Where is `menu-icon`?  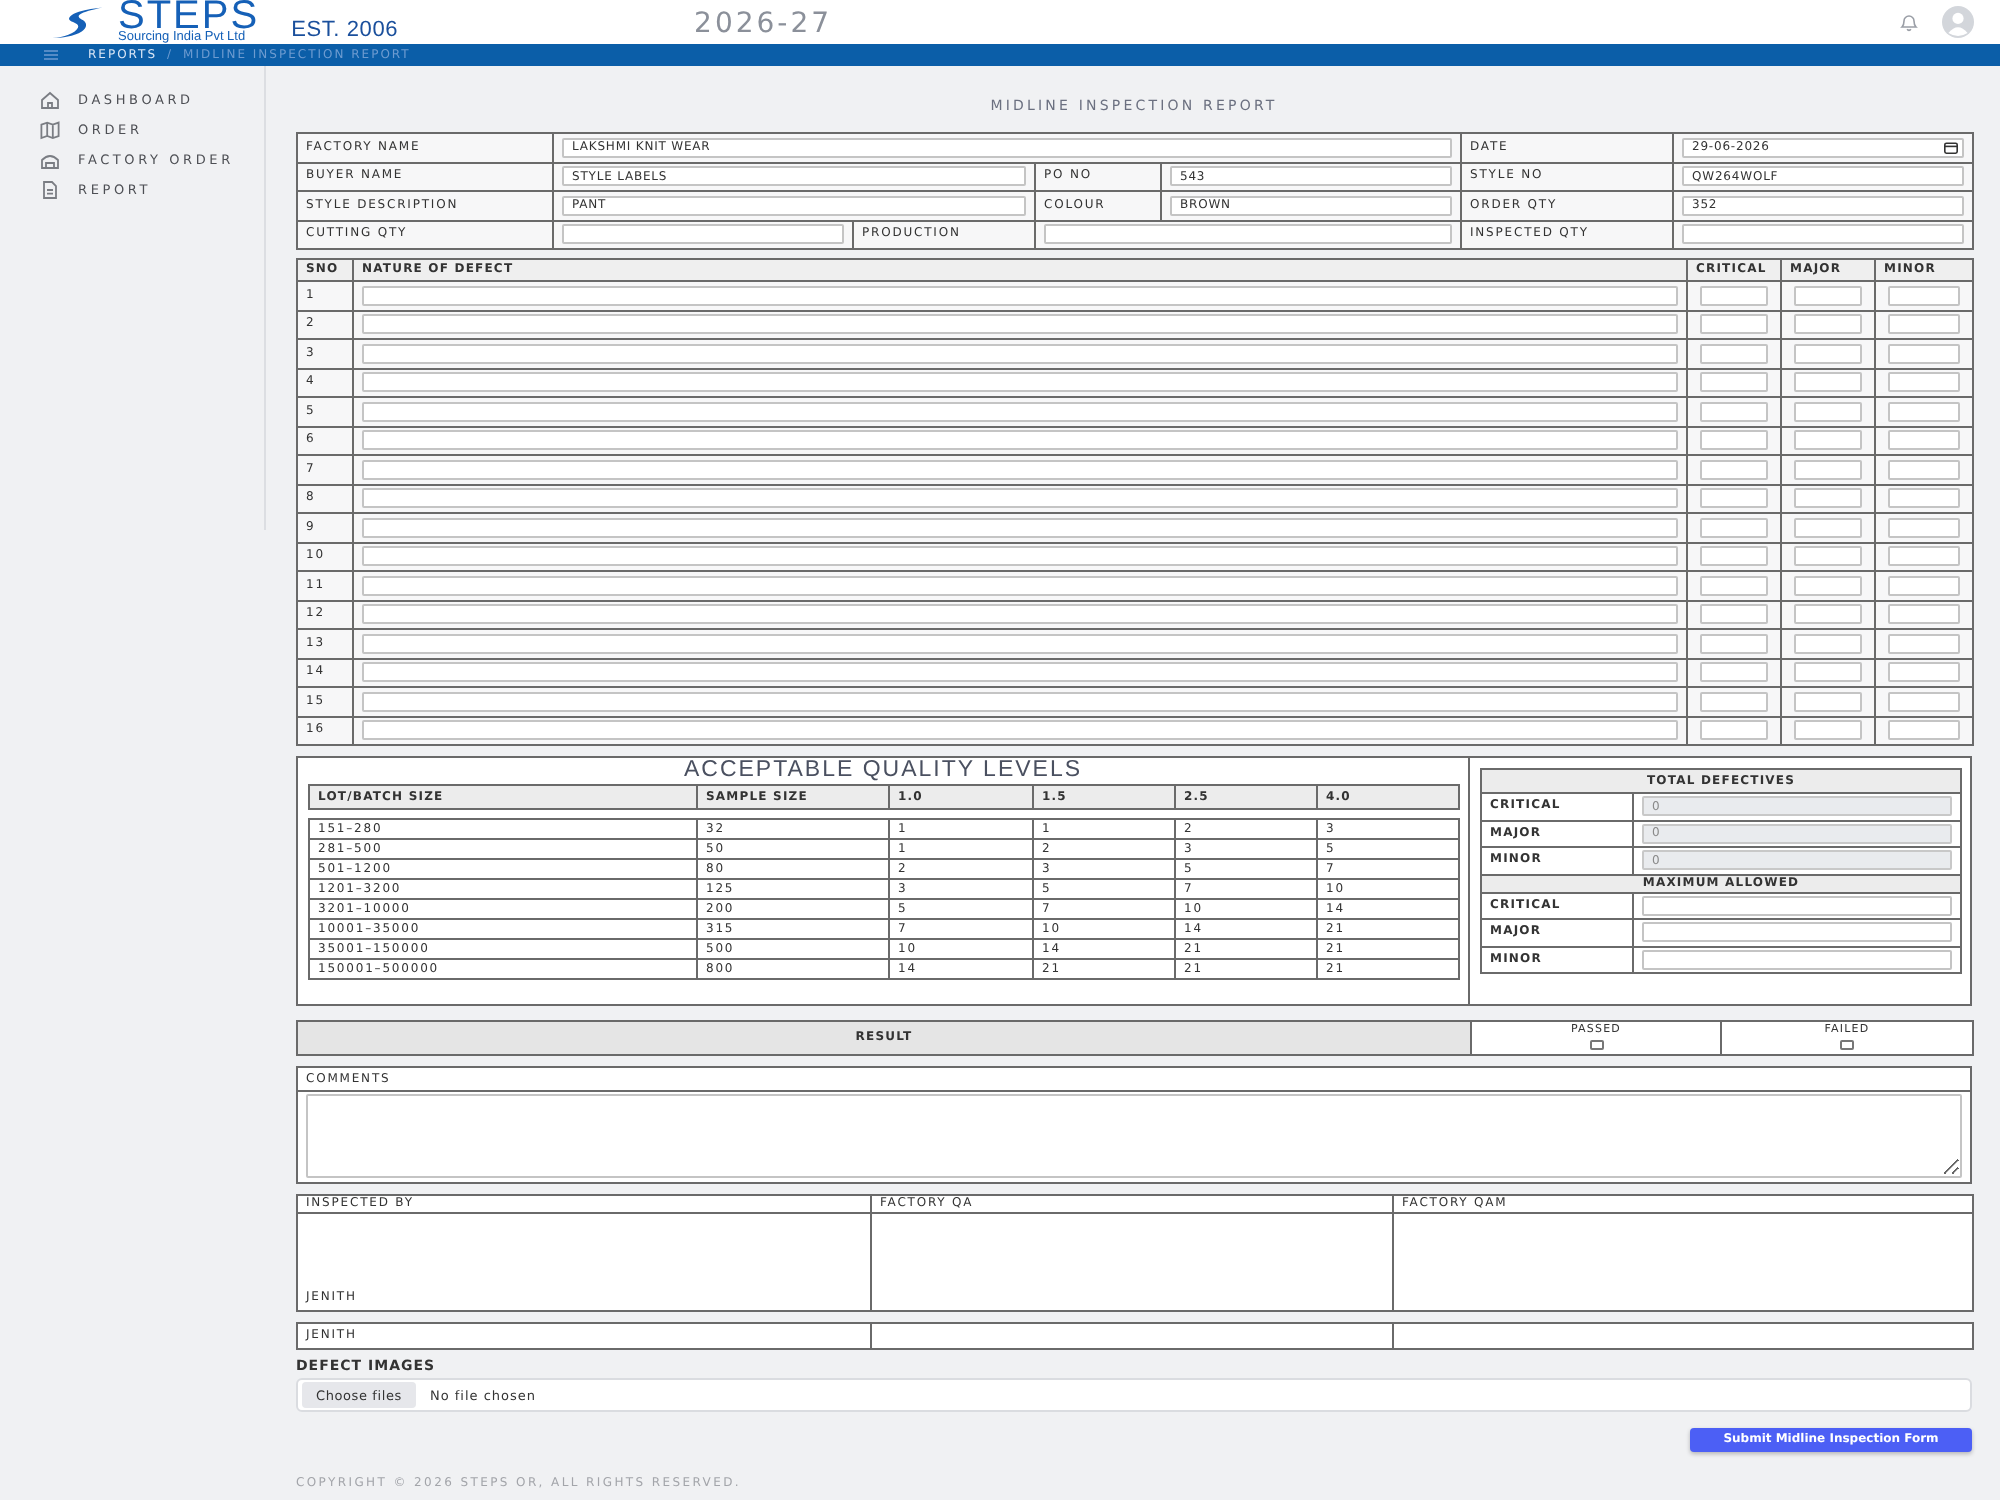 menu-icon is located at coordinates (51, 55).